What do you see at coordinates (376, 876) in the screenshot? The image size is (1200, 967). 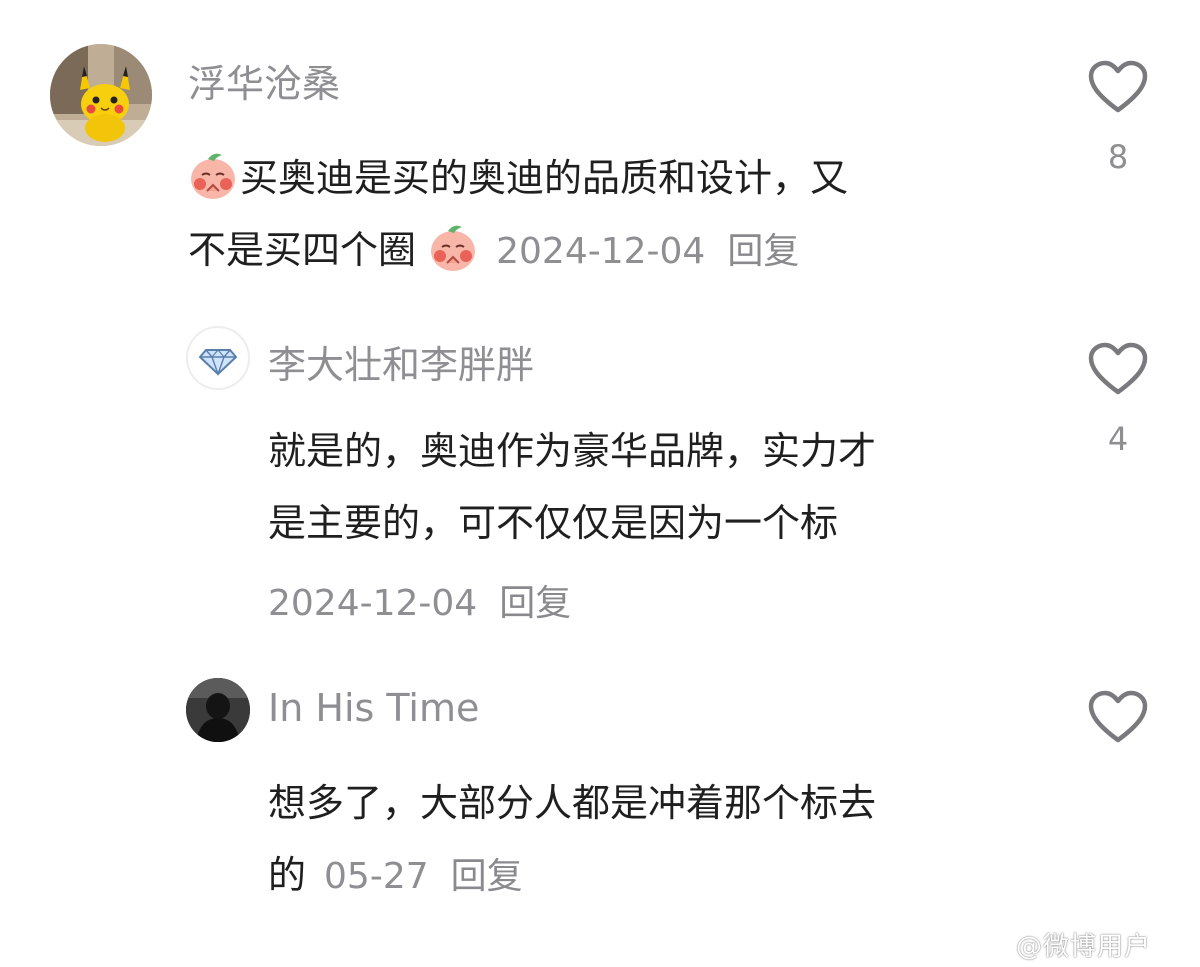 I see `comment-date: 05-27` at bounding box center [376, 876].